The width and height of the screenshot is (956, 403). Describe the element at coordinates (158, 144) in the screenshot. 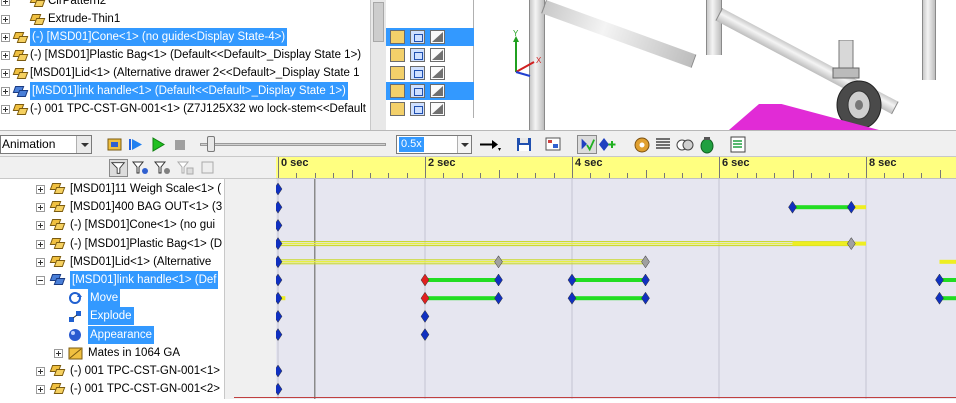

I see `play-icon` at that location.